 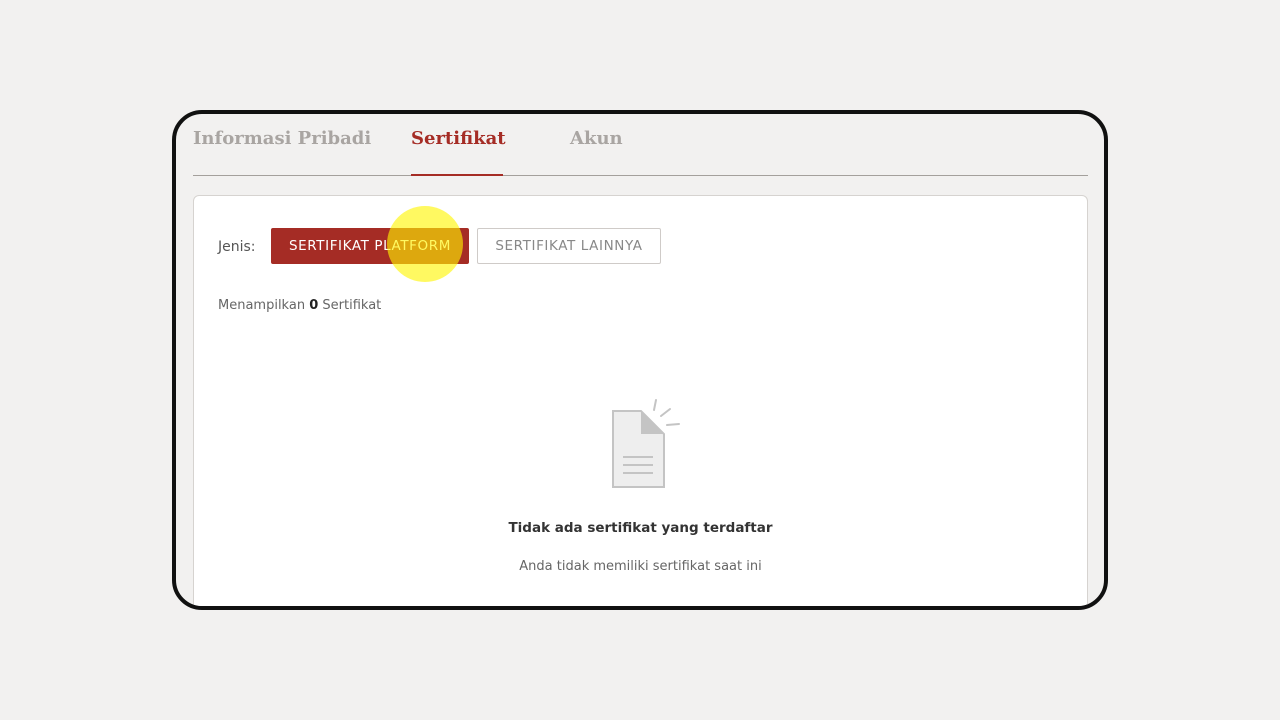 What do you see at coordinates (640, 566) in the screenshot?
I see `empty-state-subtitle: Anda tidak memiliki sertifikat saat ini` at bounding box center [640, 566].